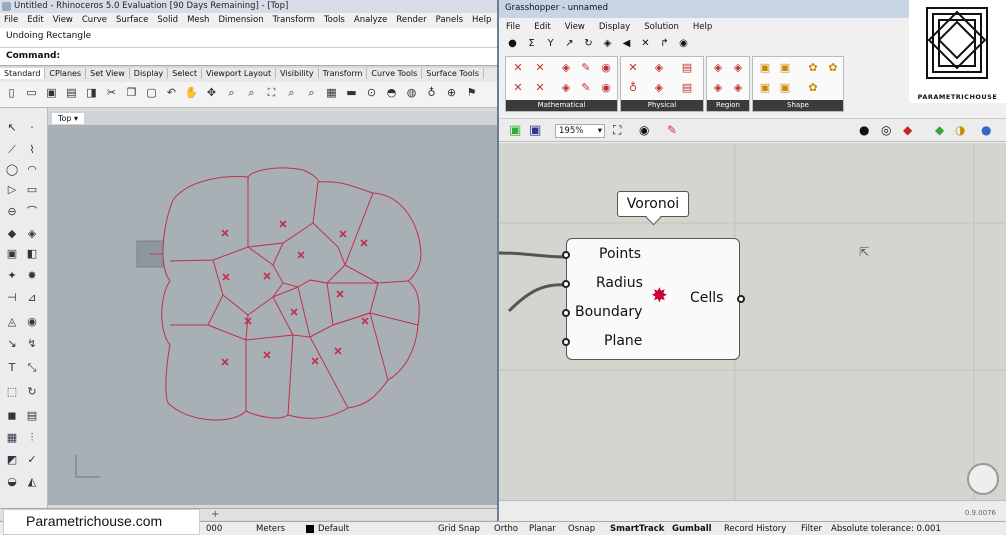  Describe the element at coordinates (151, 93) in the screenshot. I see `paste-icon: ▢` at that location.